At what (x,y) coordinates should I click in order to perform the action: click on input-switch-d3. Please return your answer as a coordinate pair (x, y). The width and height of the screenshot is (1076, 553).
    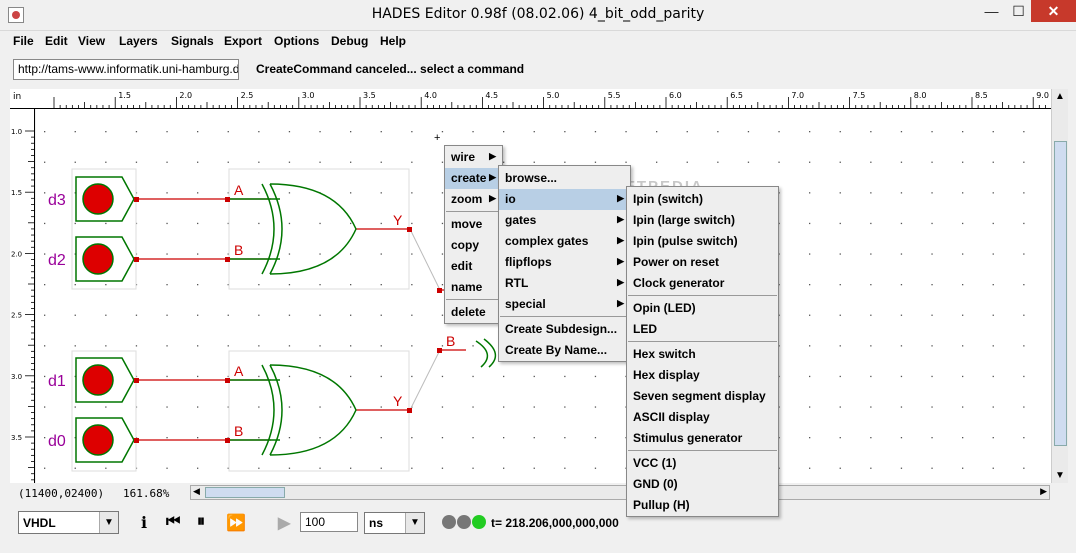
    Looking at the image, I should click on (105, 199).